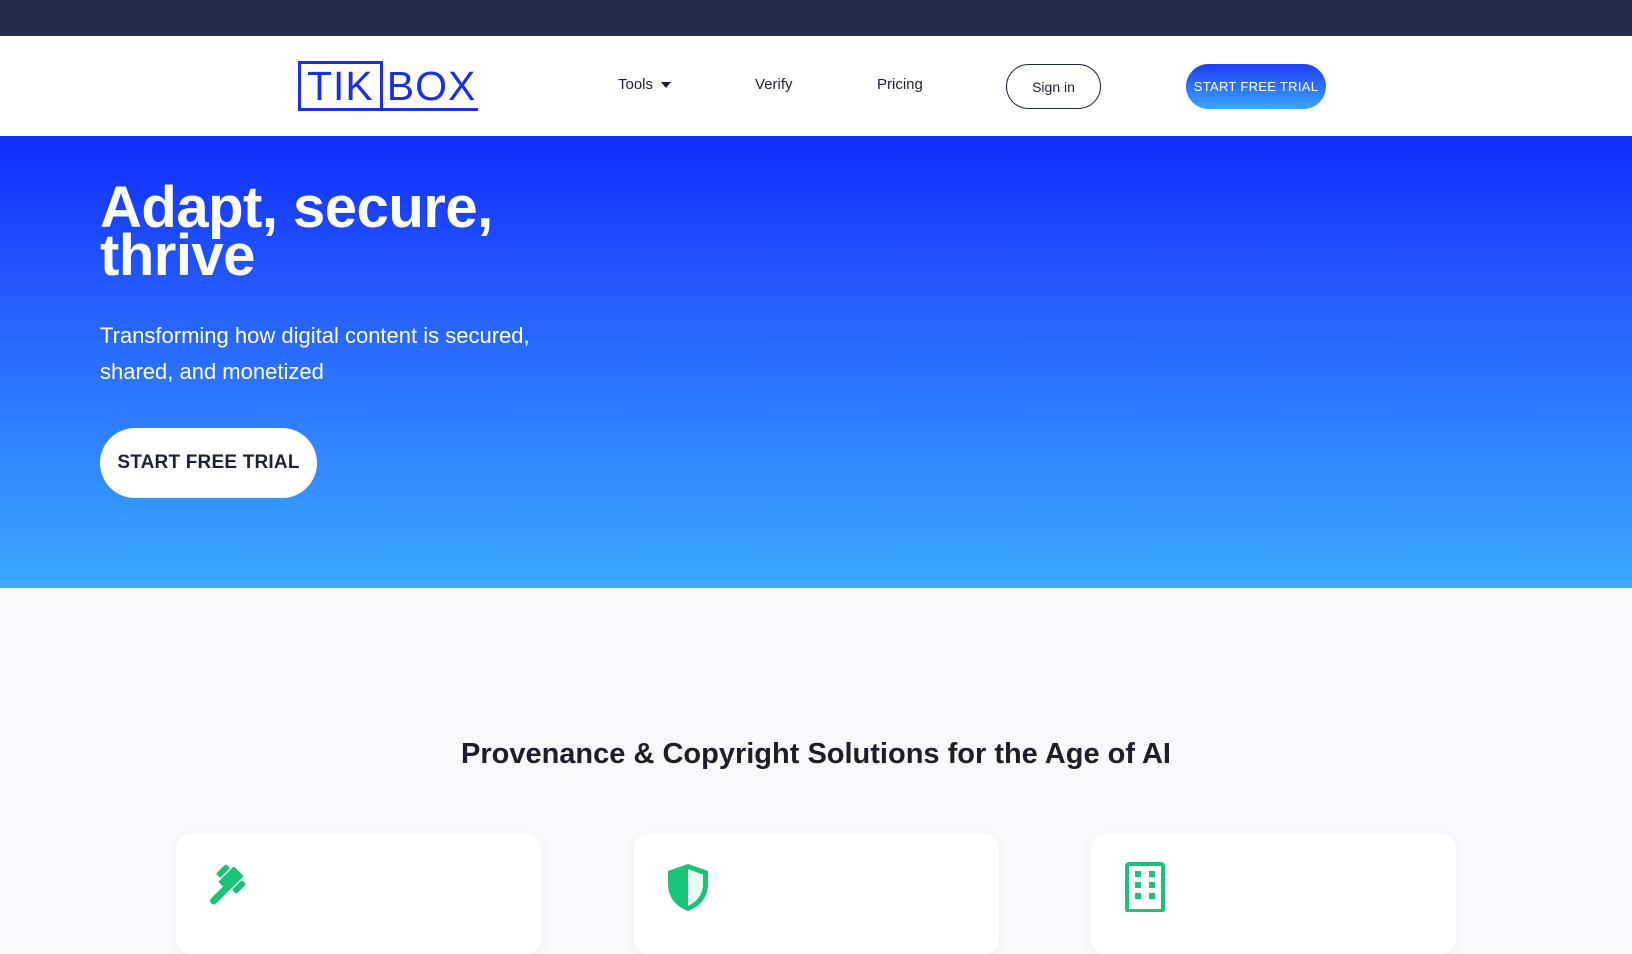 The image size is (1632, 954). Describe the element at coordinates (1145, 887) in the screenshot. I see `building-icon` at that location.